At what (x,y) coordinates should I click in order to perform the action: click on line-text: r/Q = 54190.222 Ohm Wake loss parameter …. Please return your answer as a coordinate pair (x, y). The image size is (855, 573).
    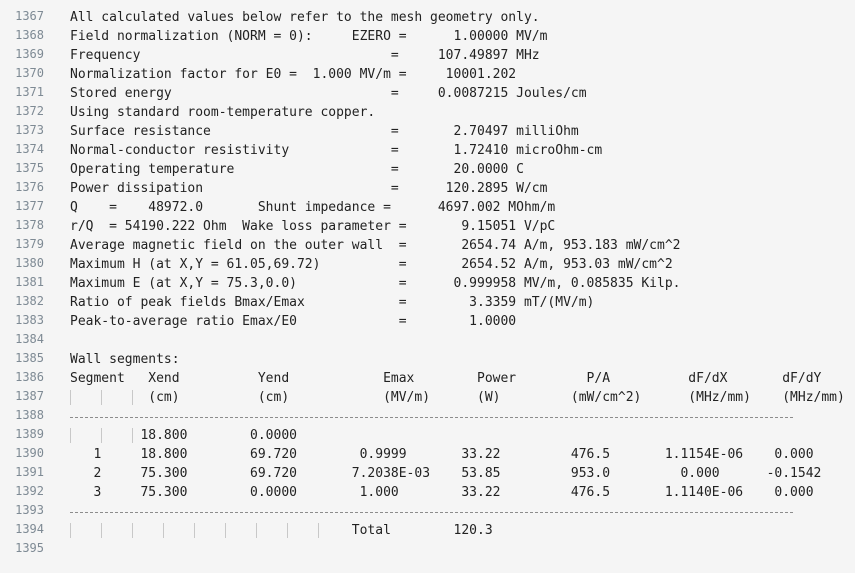
    Looking at the image, I should click on (313, 226).